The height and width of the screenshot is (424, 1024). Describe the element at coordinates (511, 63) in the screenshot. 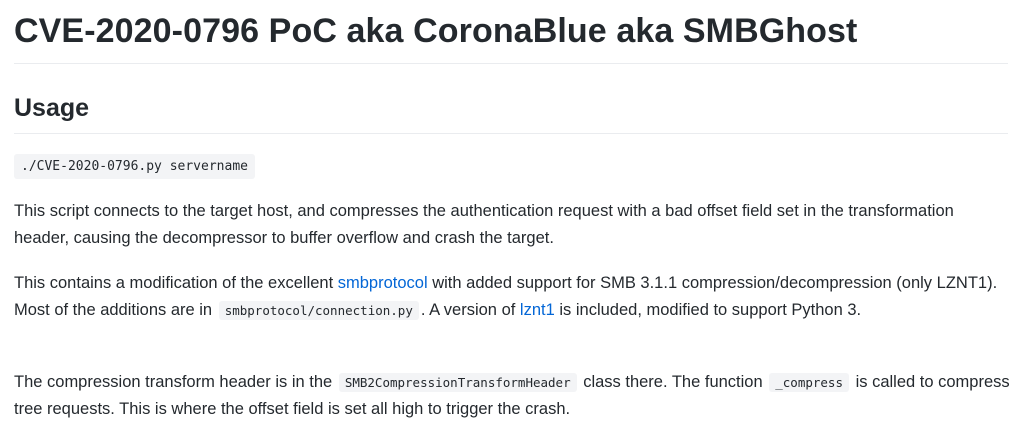

I see `title-divider` at that location.